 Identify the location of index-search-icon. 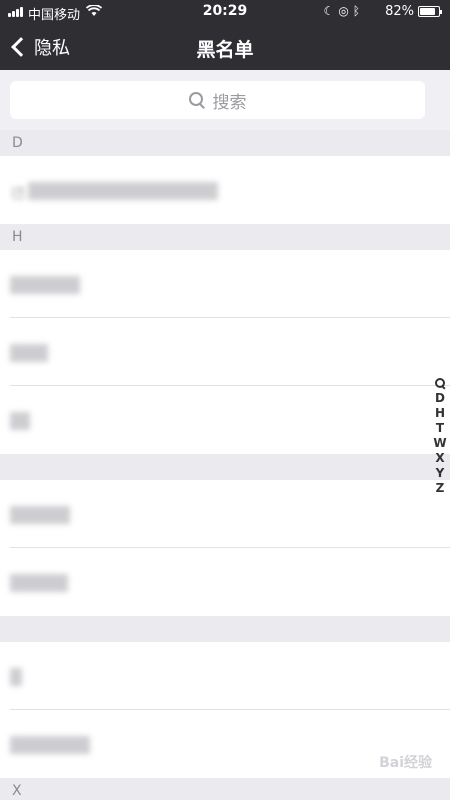
(440, 383).